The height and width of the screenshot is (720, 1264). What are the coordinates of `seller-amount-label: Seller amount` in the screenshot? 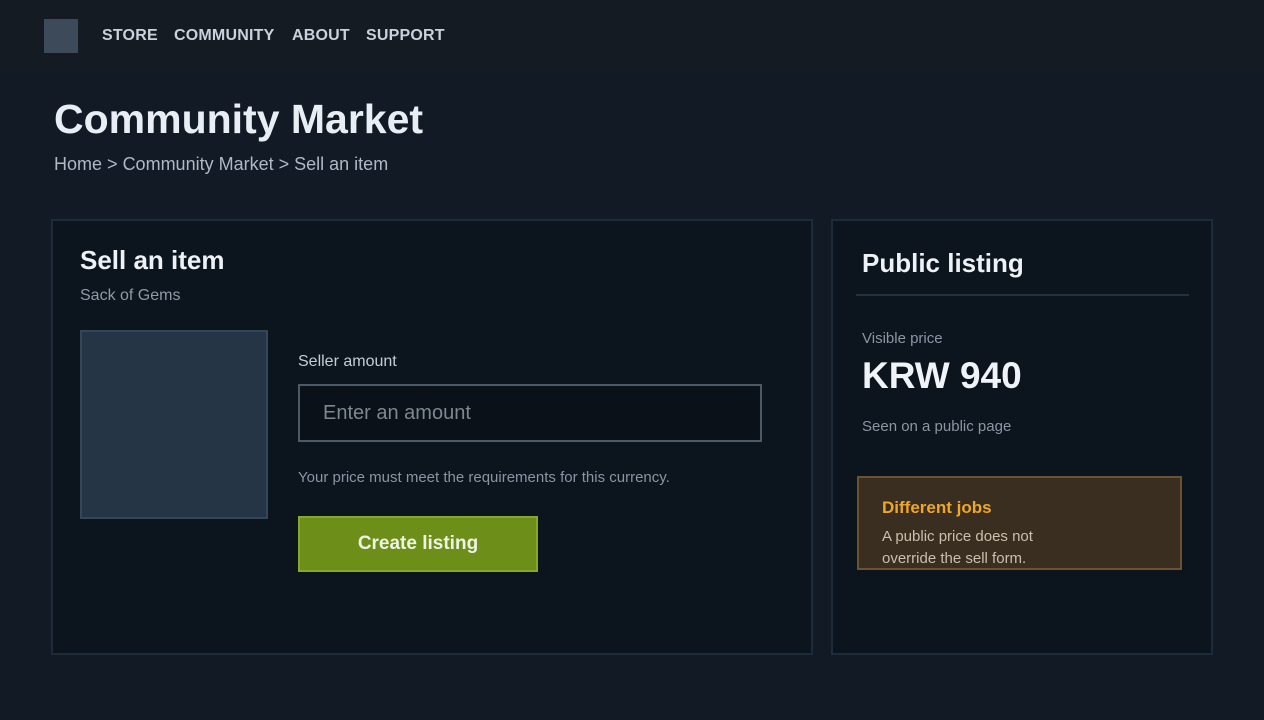 It's located at (347, 361).